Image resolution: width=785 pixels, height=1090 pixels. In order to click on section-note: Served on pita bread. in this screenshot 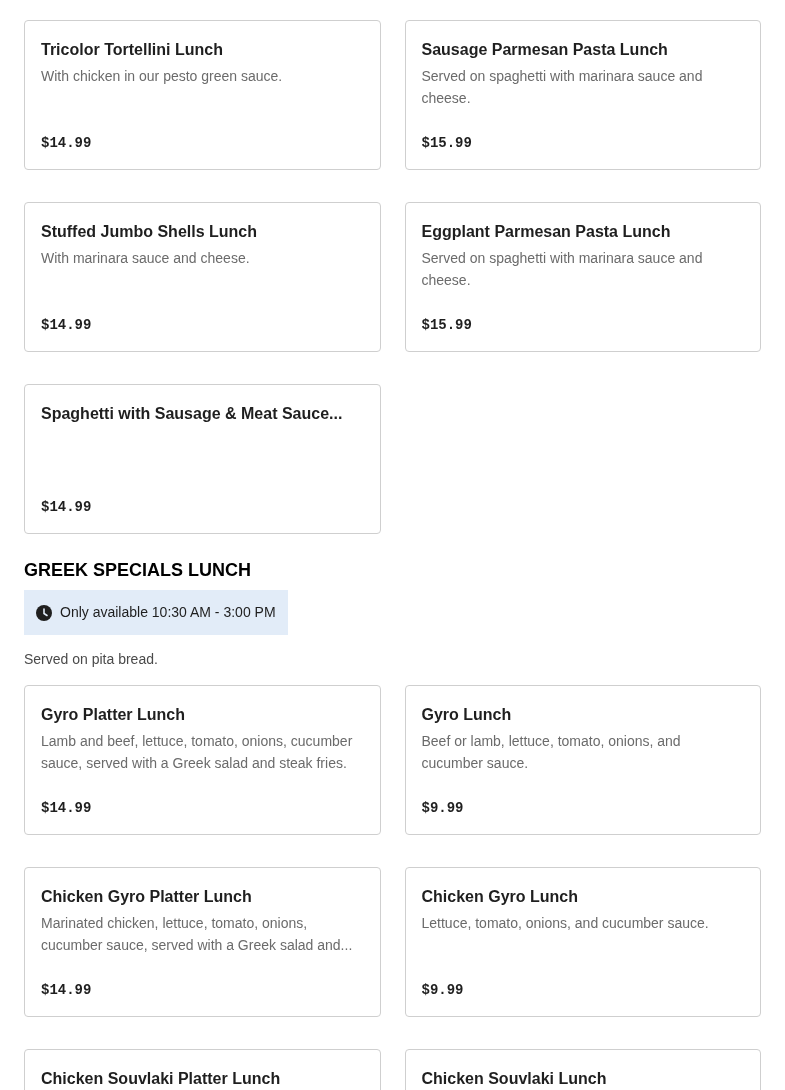, I will do `click(91, 659)`.